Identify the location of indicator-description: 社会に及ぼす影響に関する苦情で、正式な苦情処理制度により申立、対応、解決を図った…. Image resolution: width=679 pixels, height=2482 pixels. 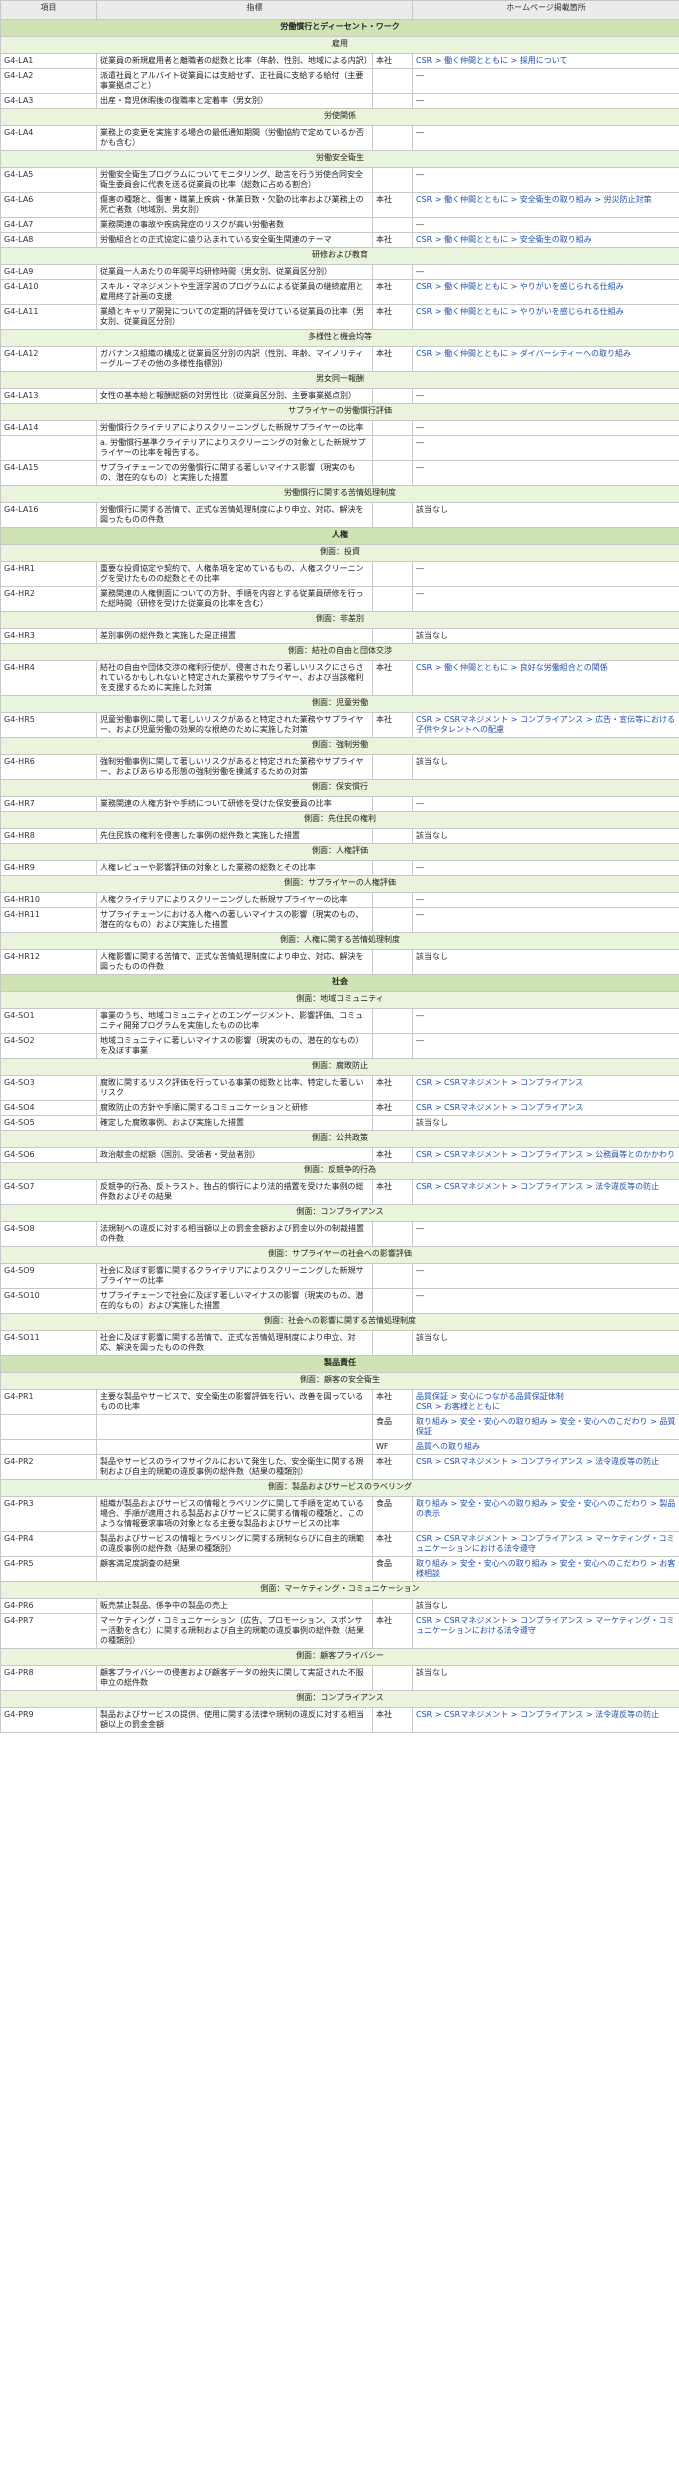
(234, 1343).